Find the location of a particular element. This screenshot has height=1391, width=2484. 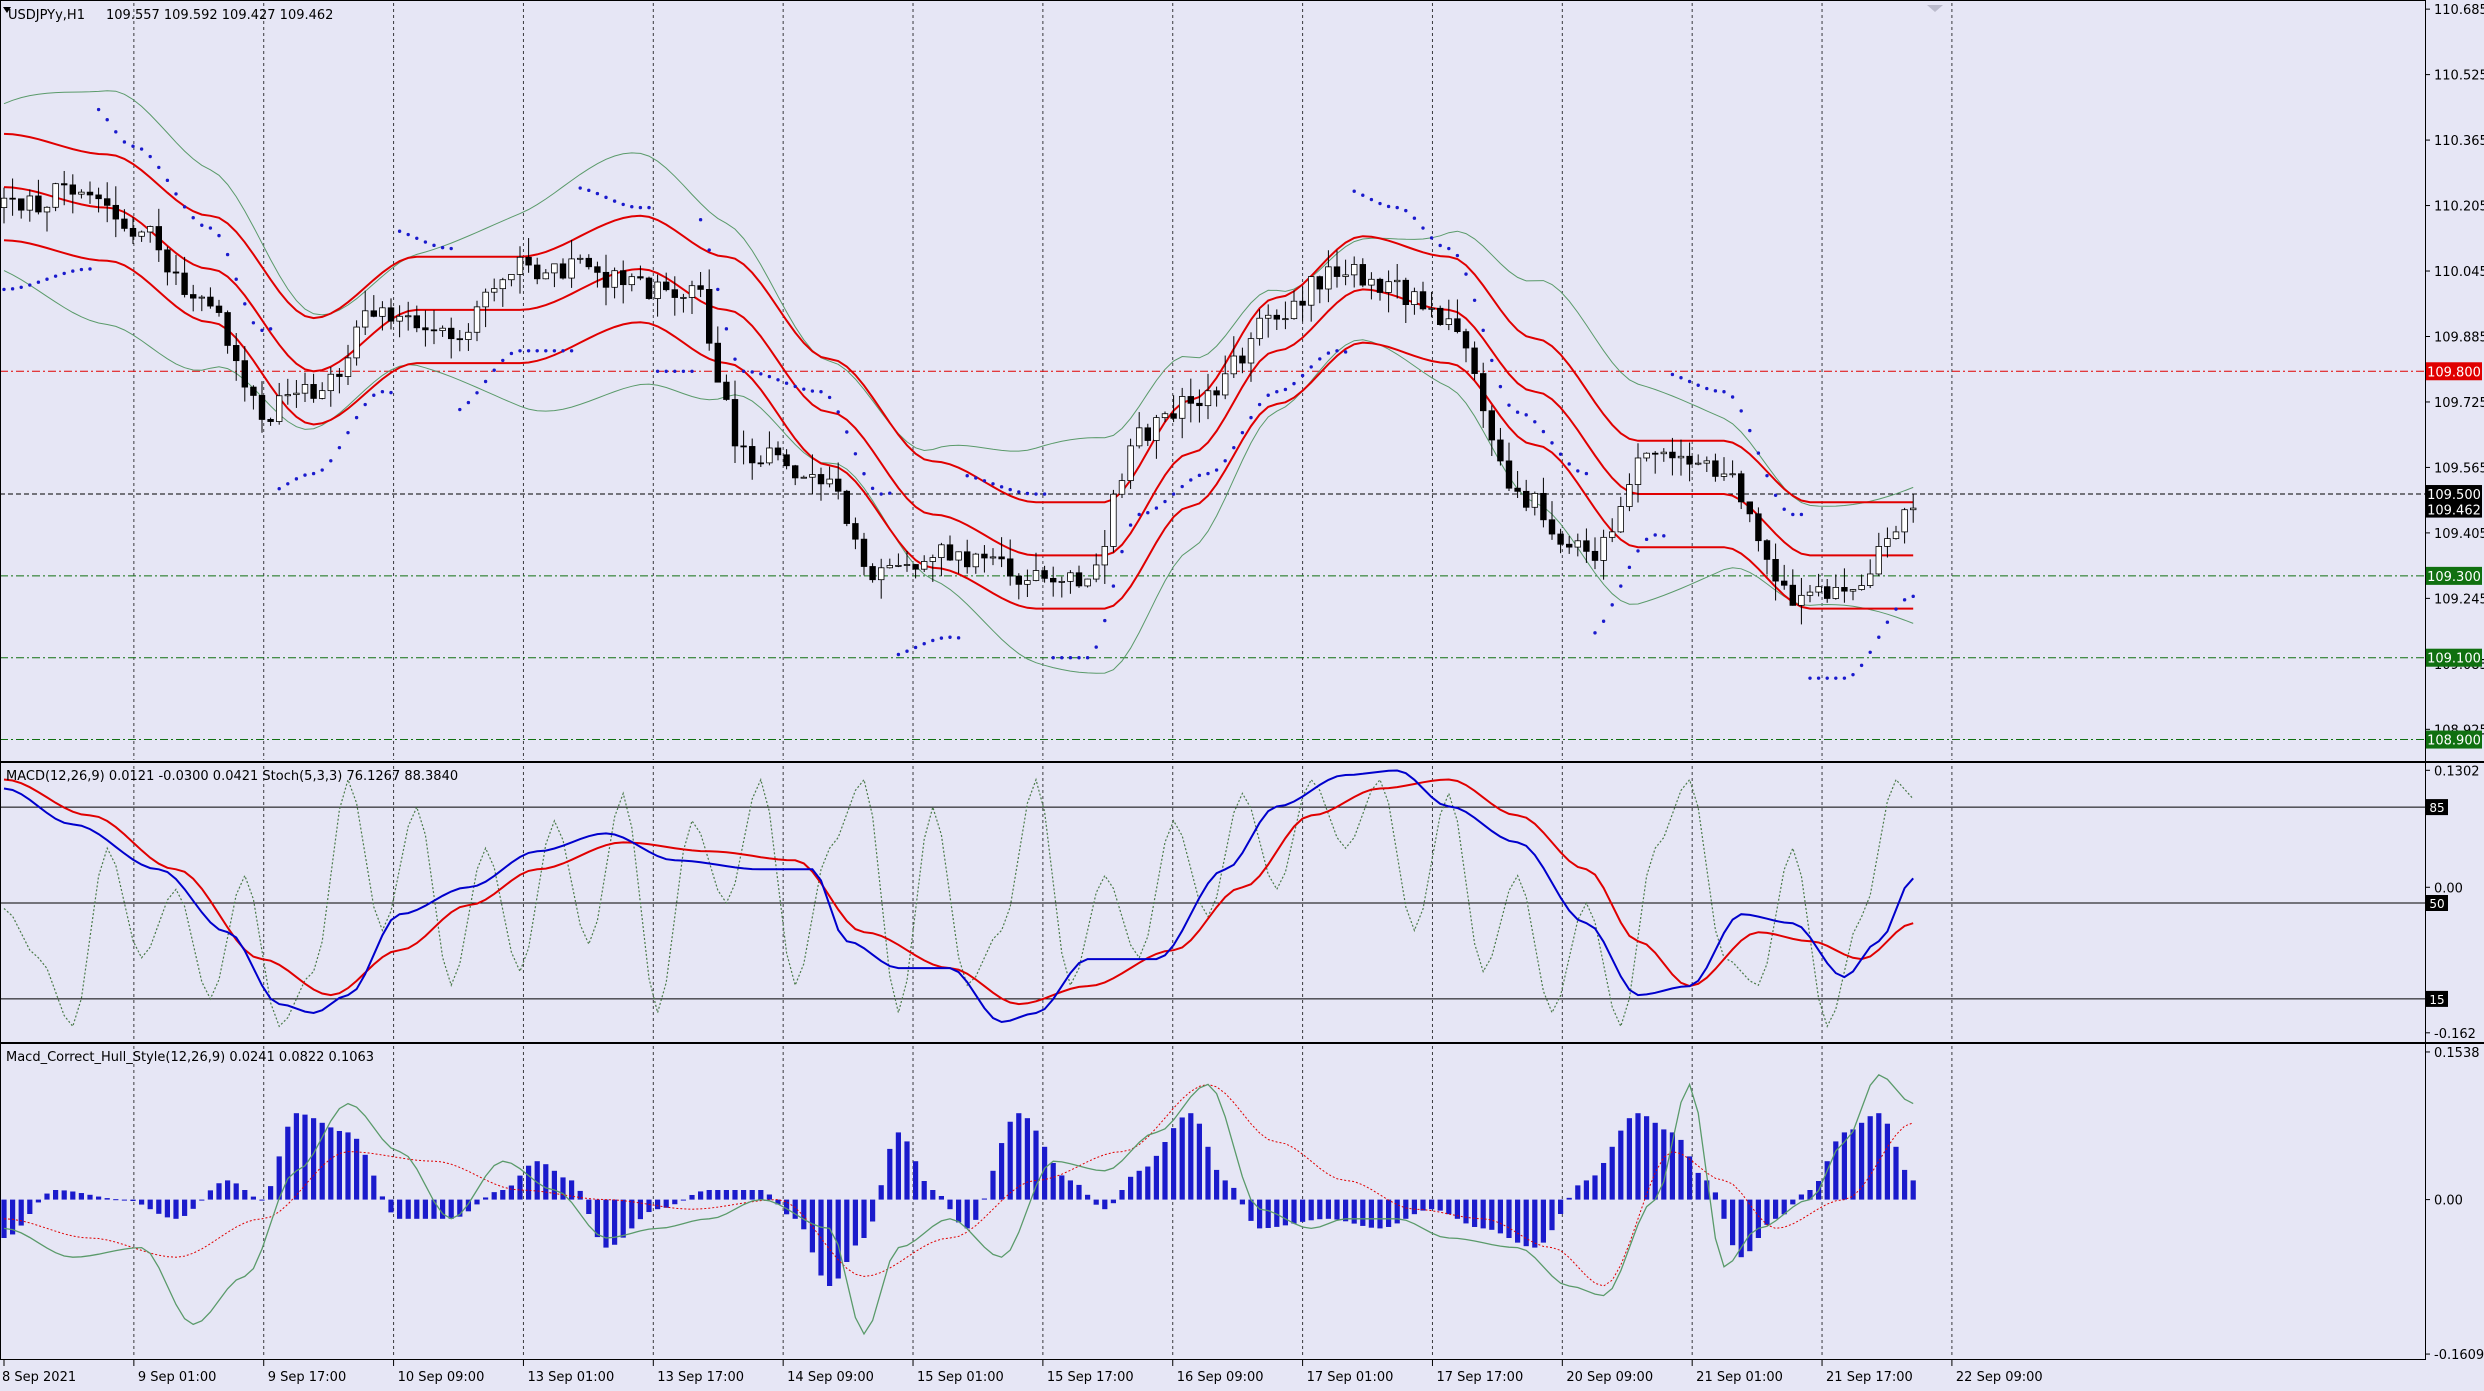

time-tick-label: 13 Sep 17:00 is located at coordinates (700, 1377).